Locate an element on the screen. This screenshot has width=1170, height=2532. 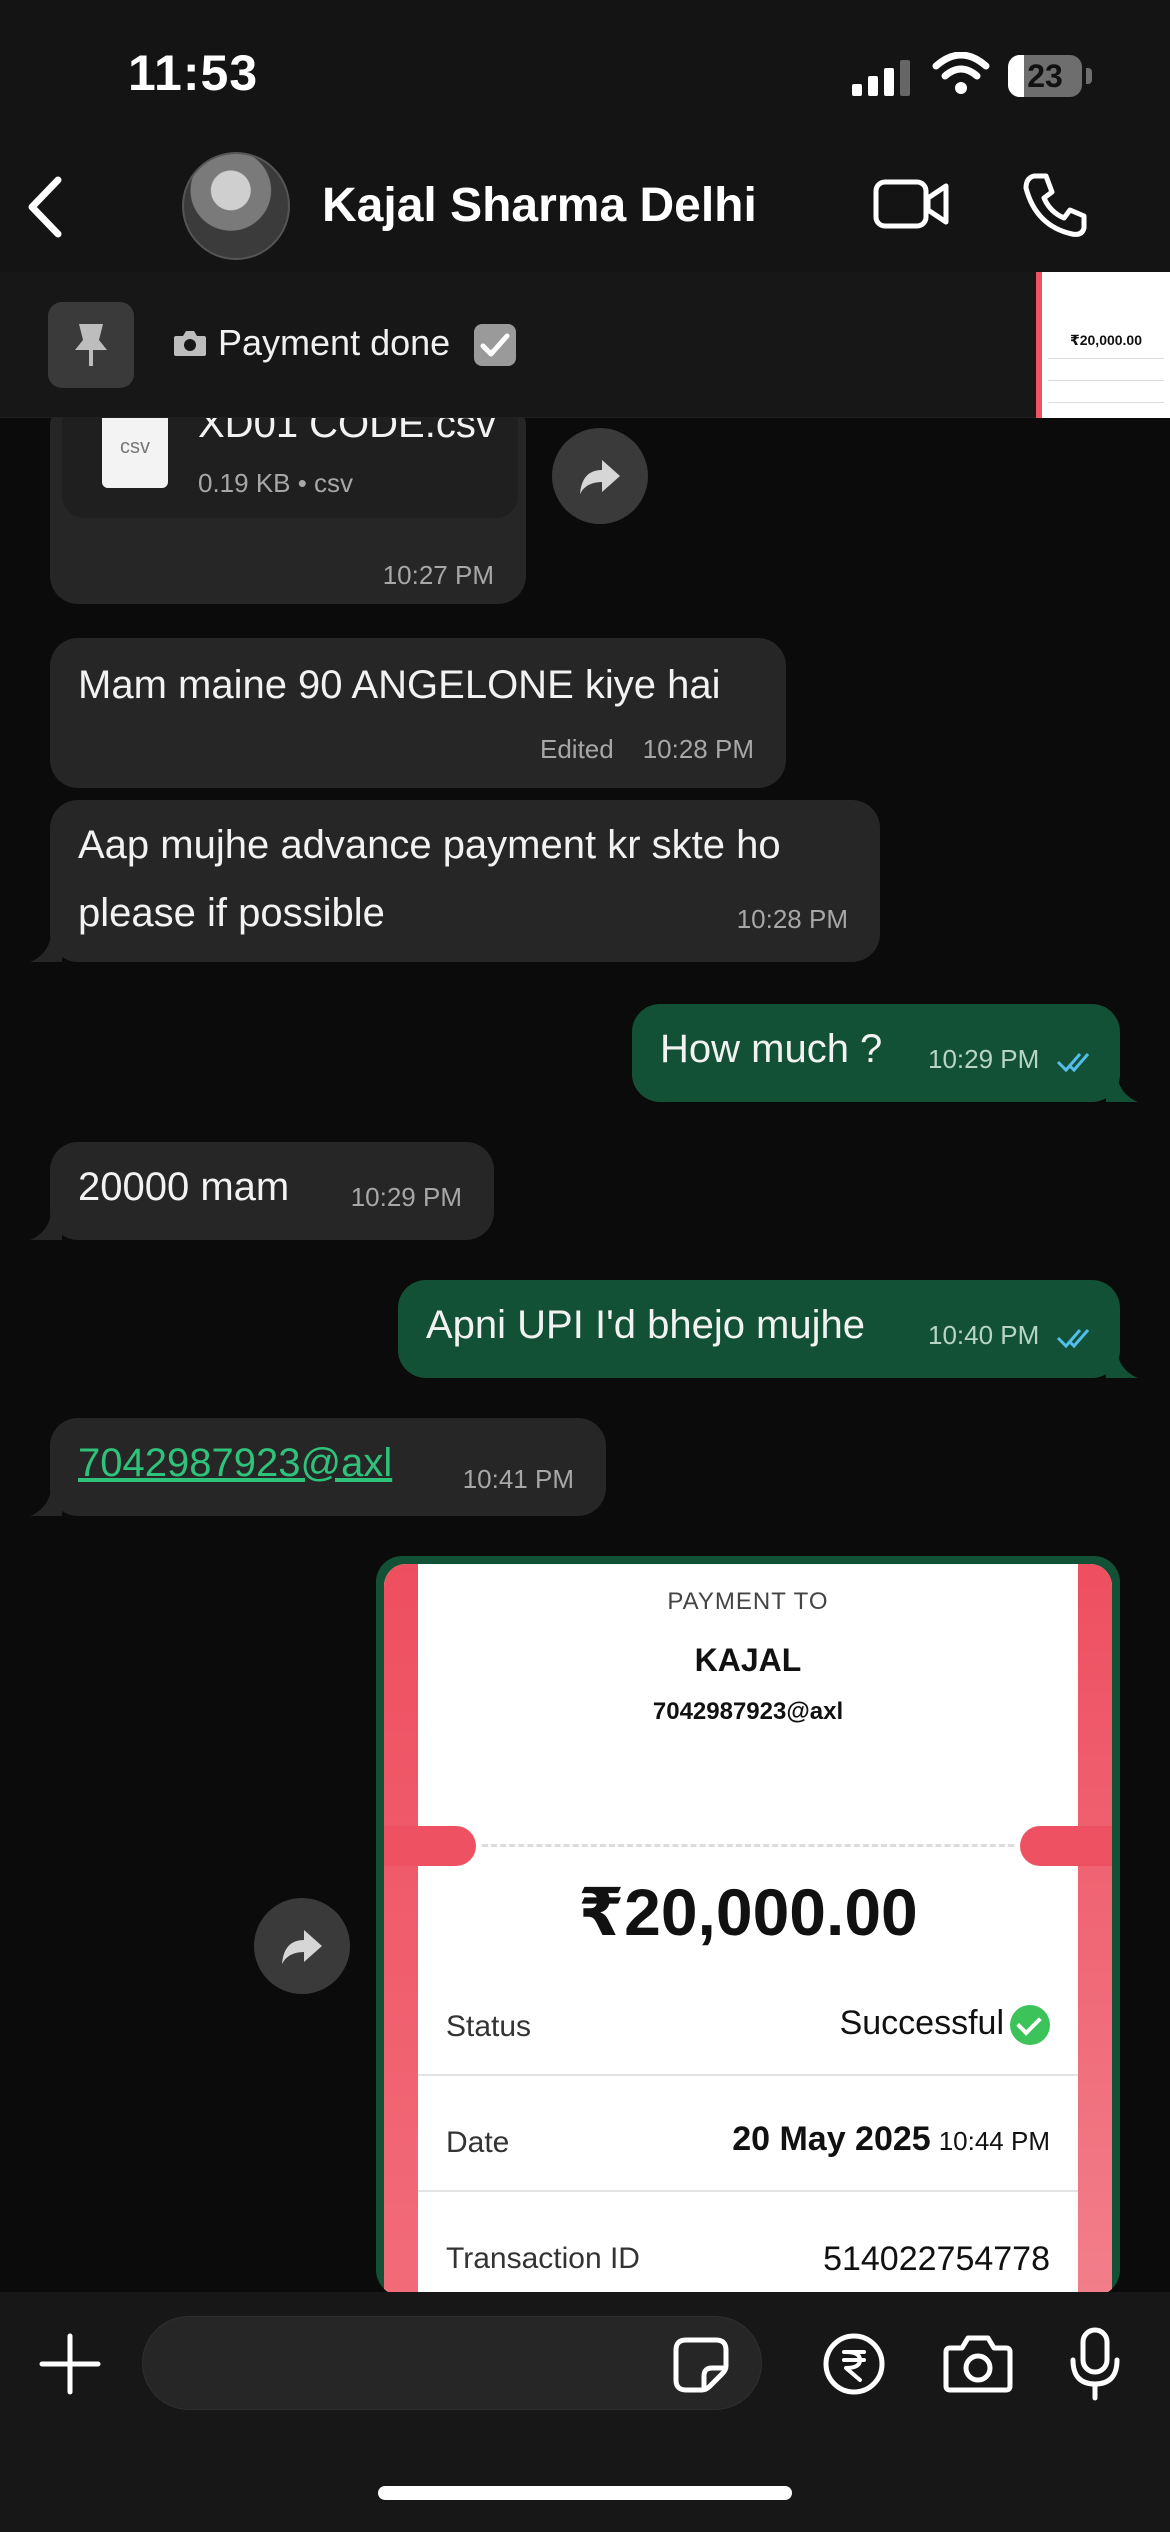
pin-icon is located at coordinates (91, 345).